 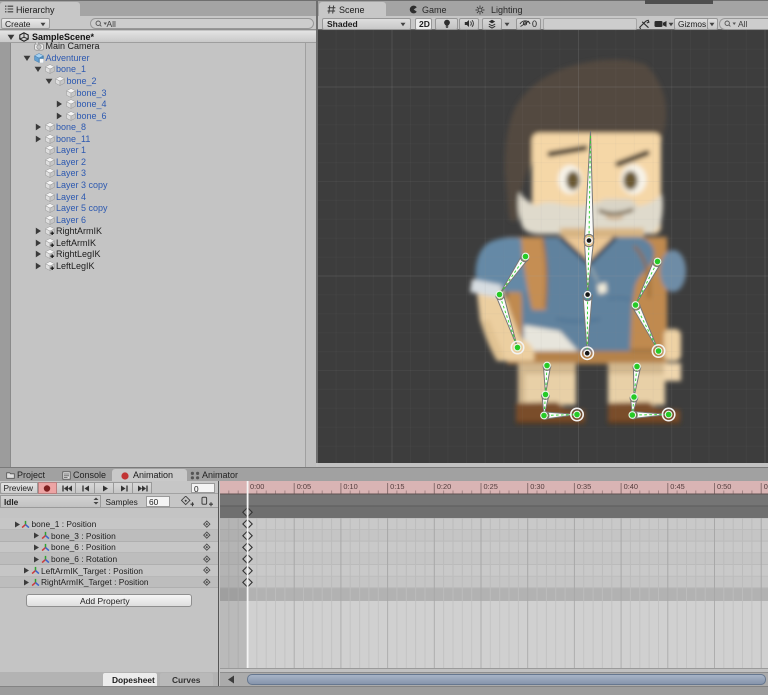 I want to click on svg-text: 0:25, so click(x=490, y=486).